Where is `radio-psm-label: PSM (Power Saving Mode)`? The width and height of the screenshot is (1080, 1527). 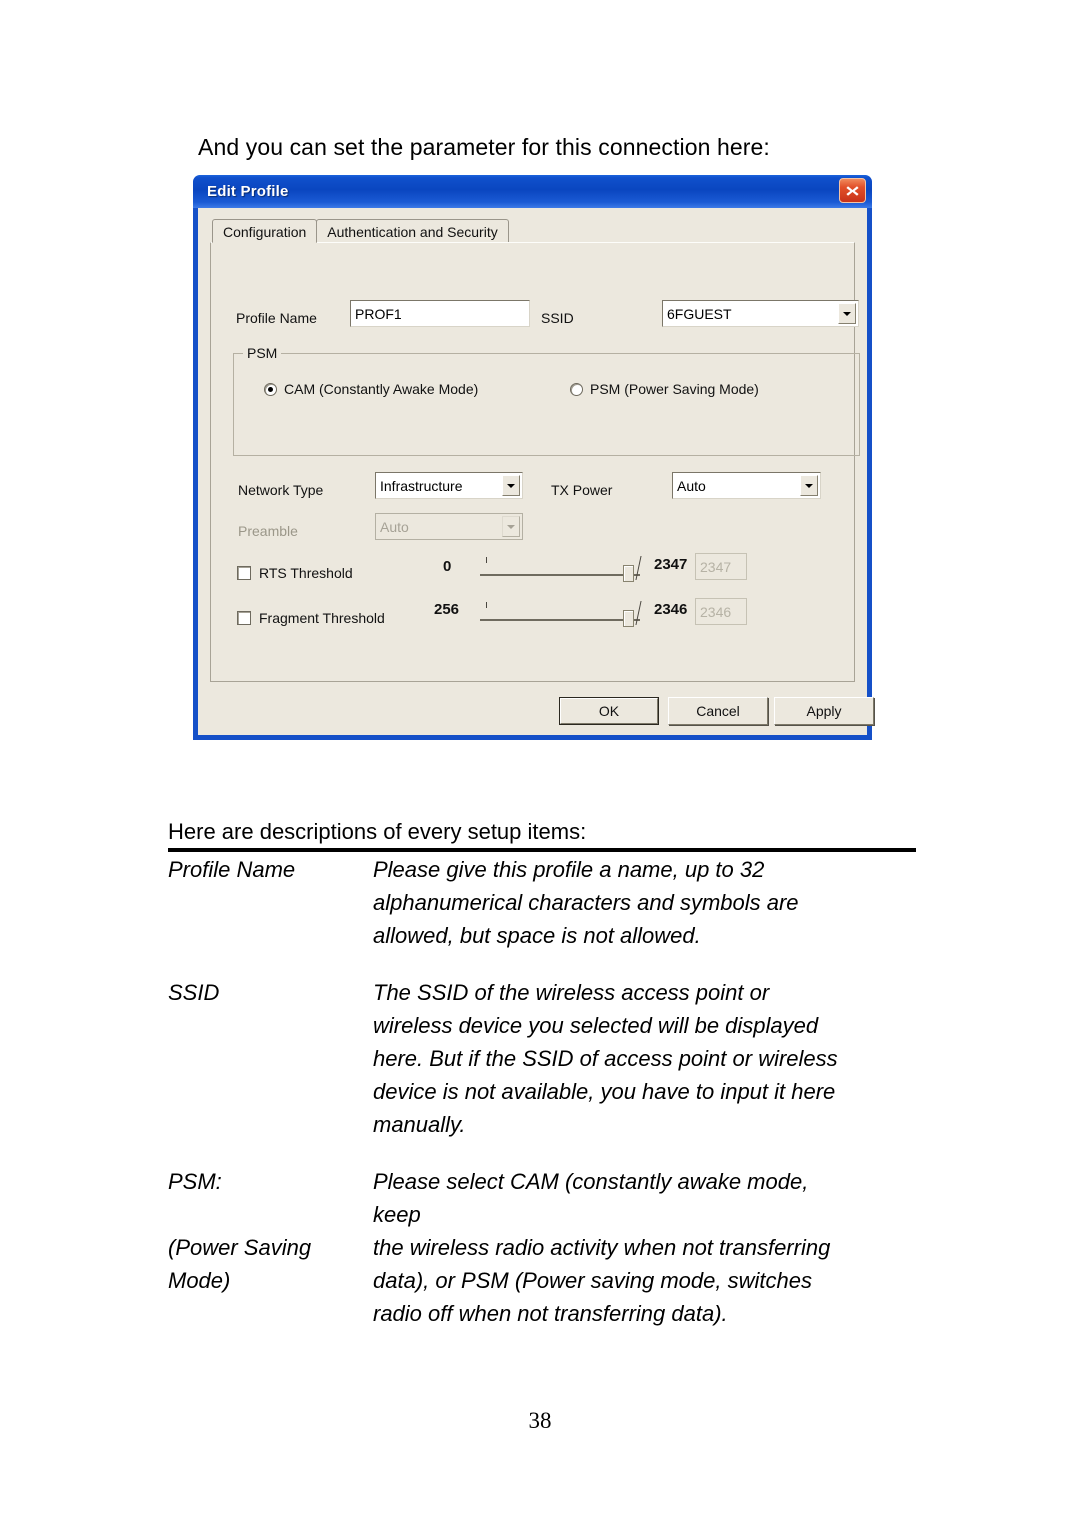
radio-psm-label: PSM (Power Saving Mode) is located at coordinates (674, 389).